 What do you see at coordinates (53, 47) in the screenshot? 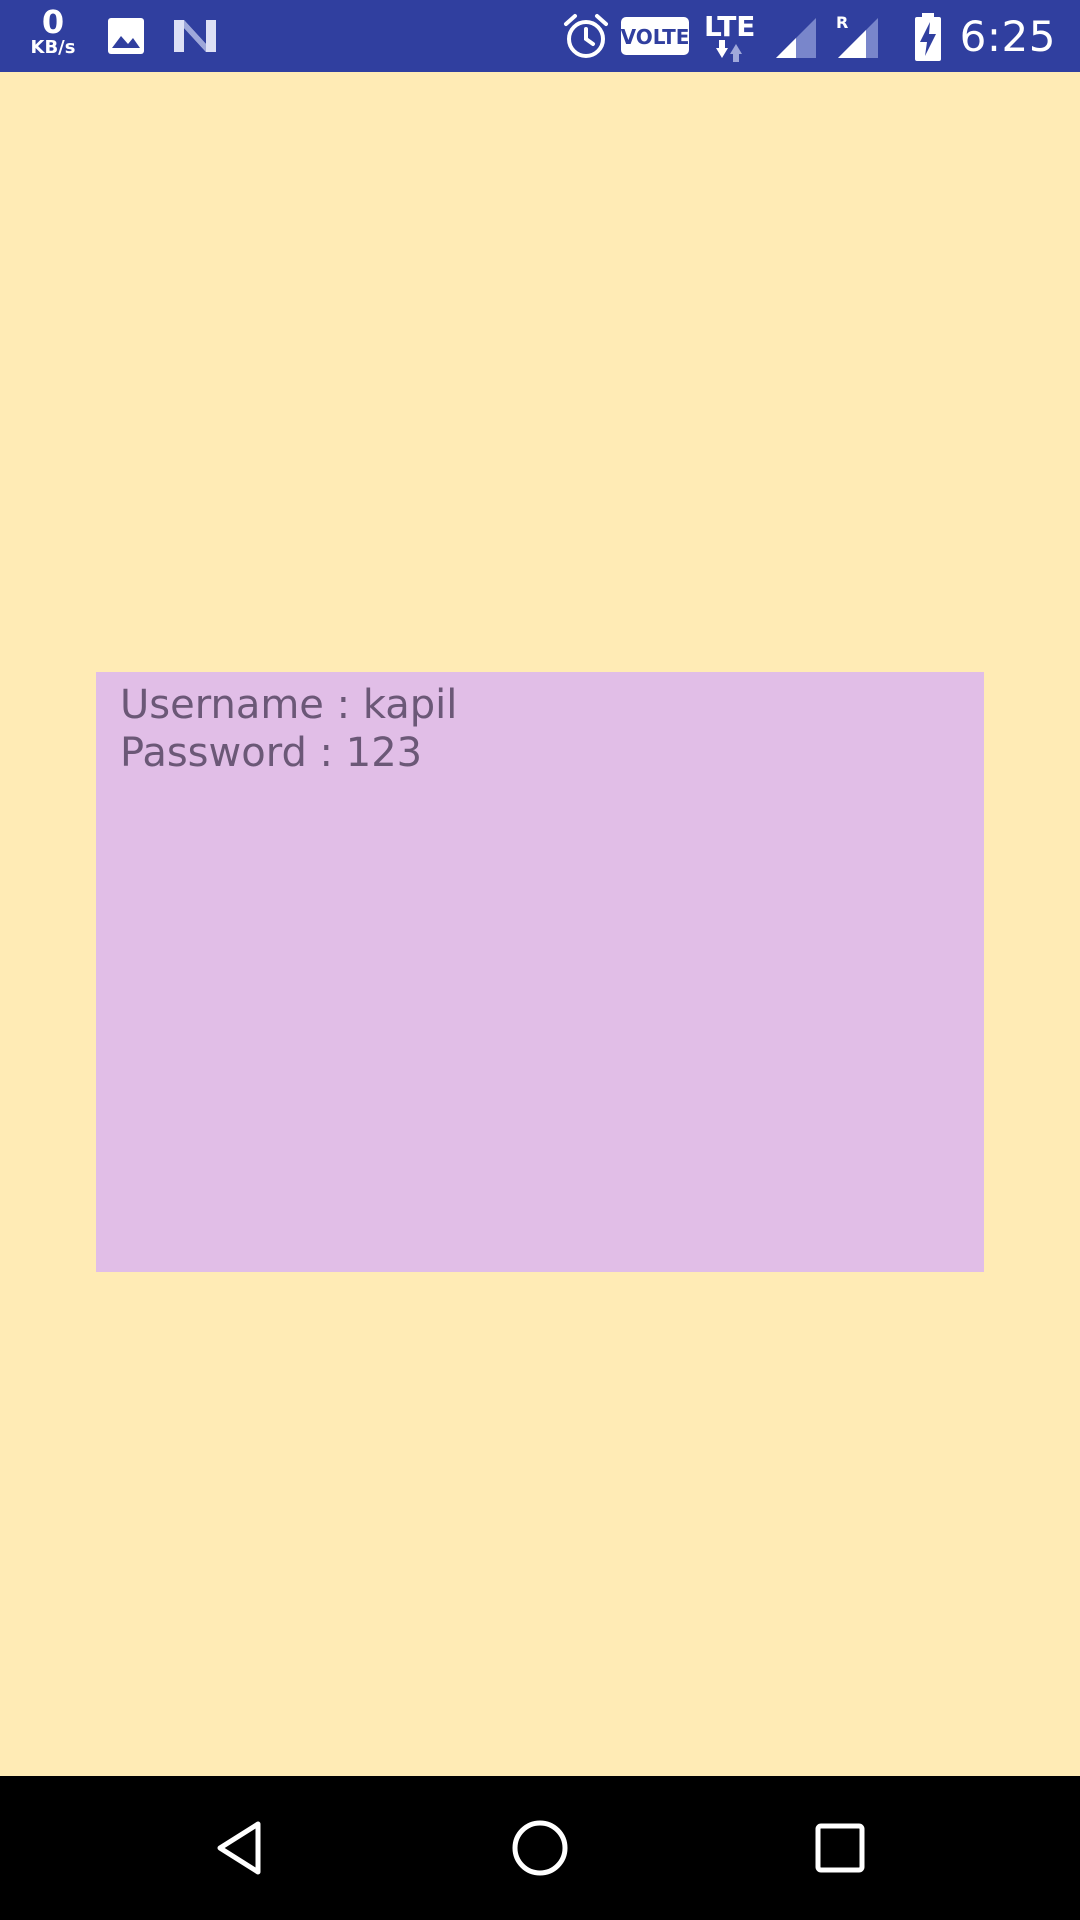
I see `net-speed-unit: KB/s` at bounding box center [53, 47].